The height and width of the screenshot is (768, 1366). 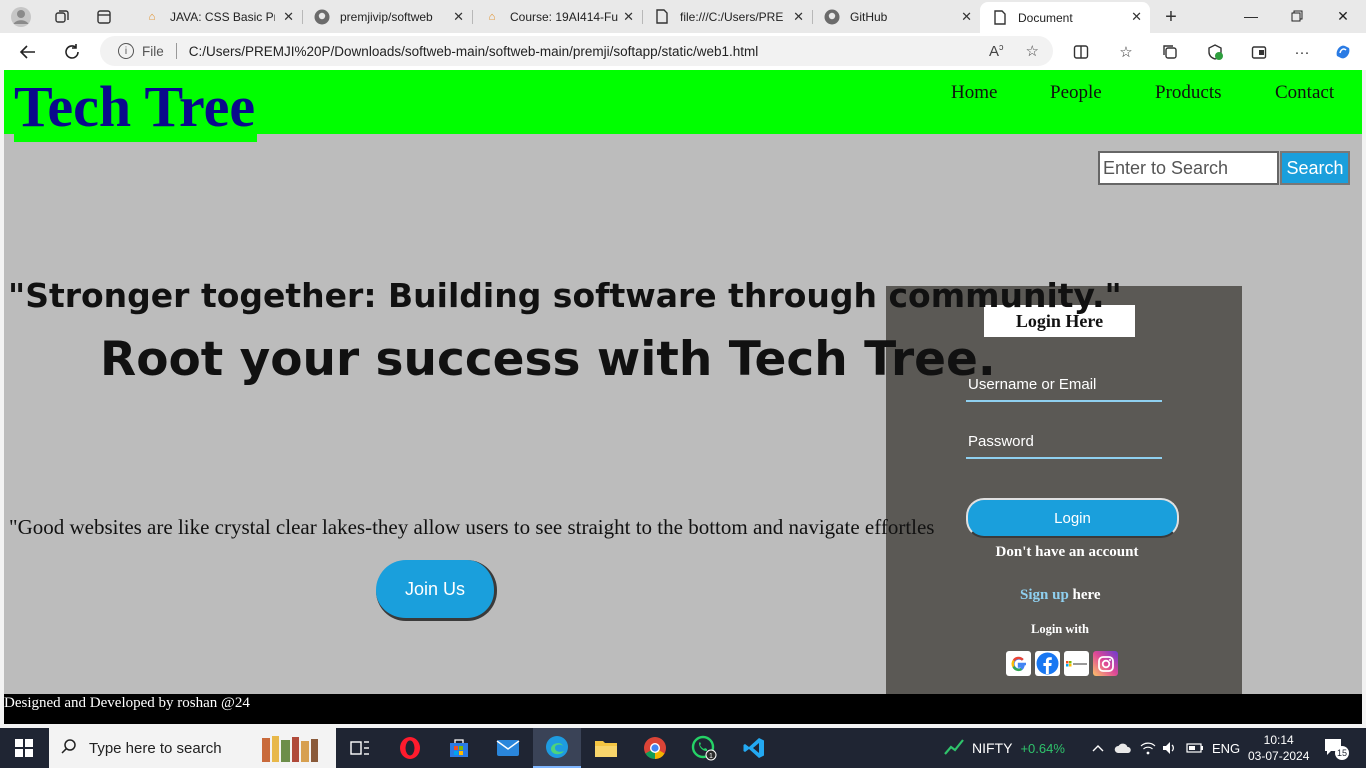 What do you see at coordinates (869, 16) in the screenshot?
I see `tab-title: GitHub` at bounding box center [869, 16].